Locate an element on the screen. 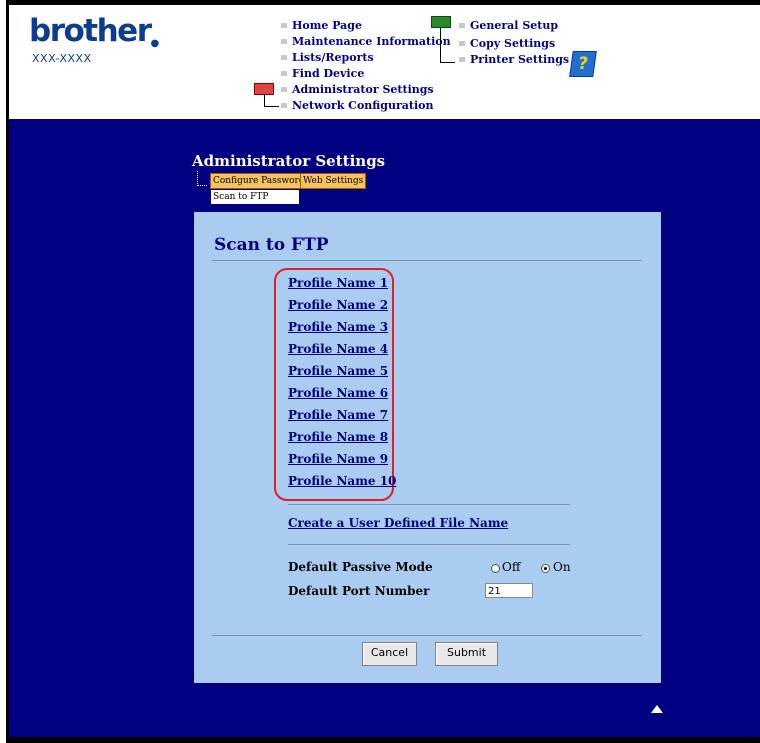 This screenshot has width=760, height=743. passive-off-radio is located at coordinates (495, 568).